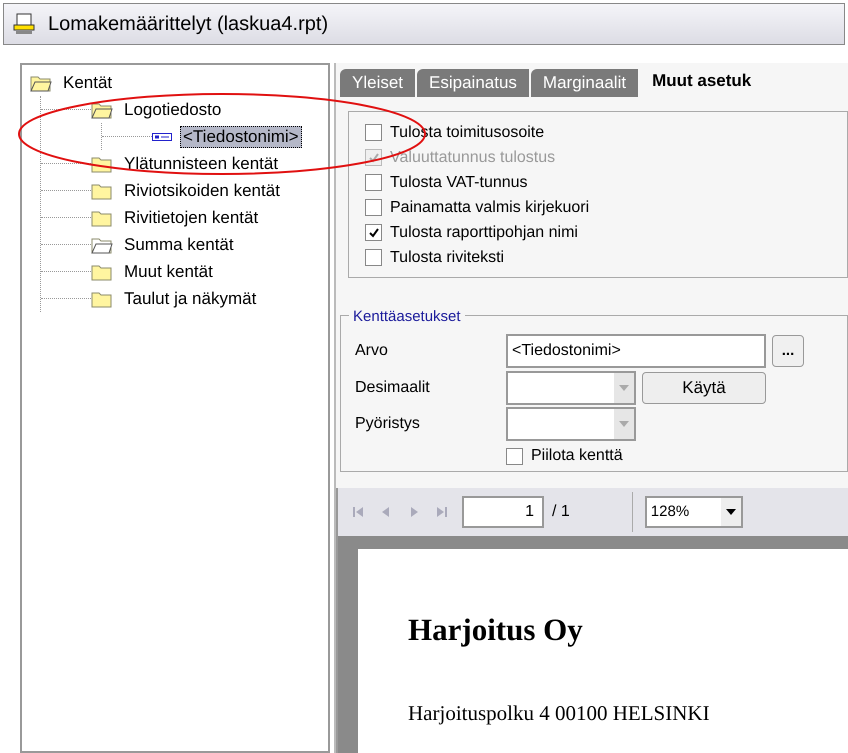  I want to click on option-label: Tulosta raporttipohjan nimi, so click(484, 232).